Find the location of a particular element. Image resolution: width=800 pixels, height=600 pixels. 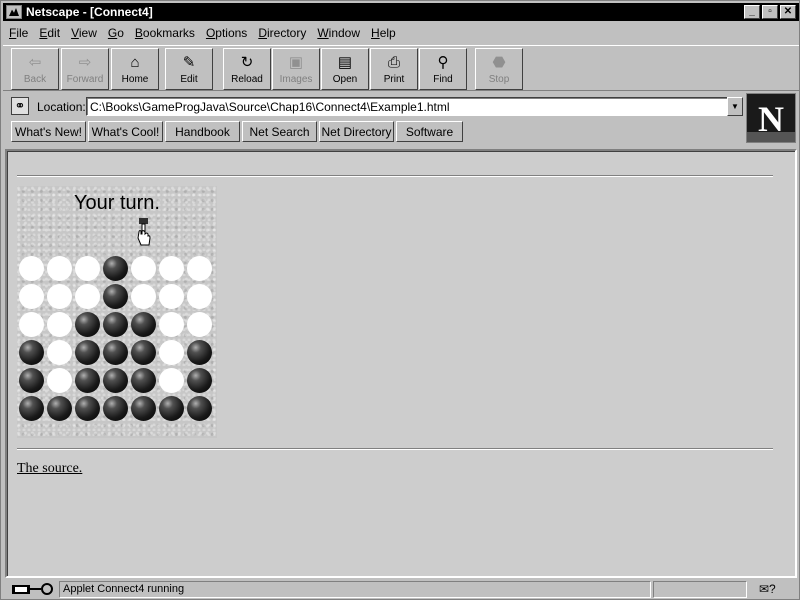

minimize-button: _ is located at coordinates (752, 12).